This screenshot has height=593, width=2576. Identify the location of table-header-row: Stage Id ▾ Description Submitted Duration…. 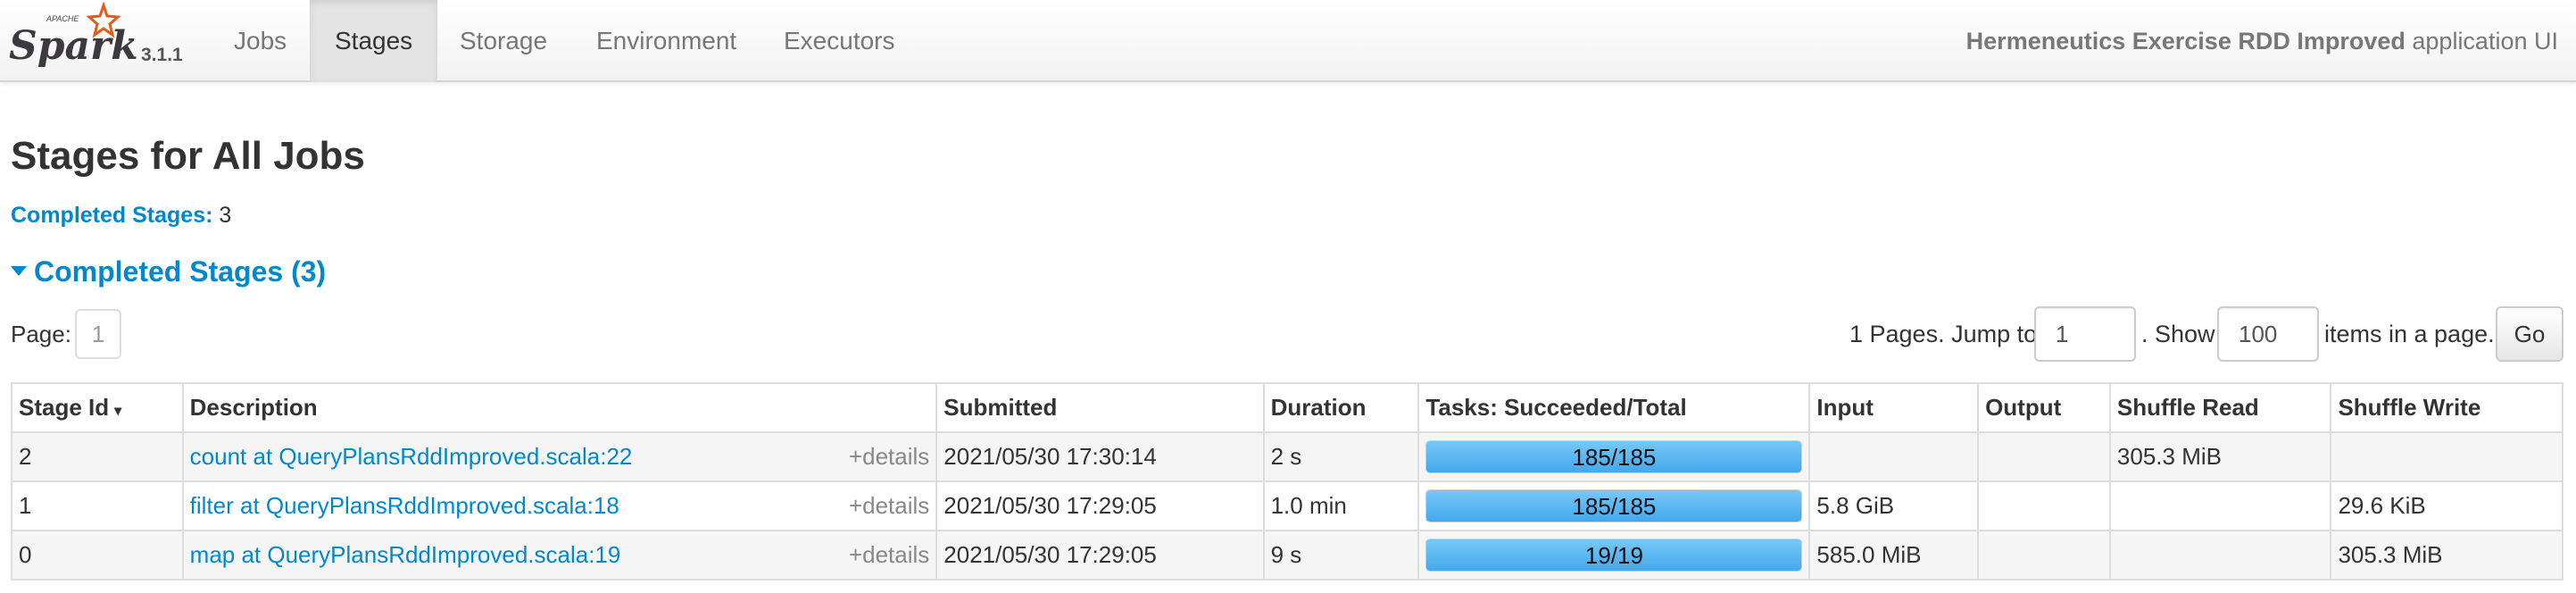
(1288, 407).